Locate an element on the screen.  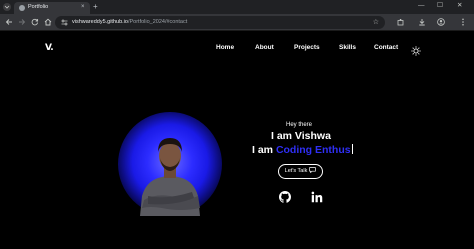
nav-skills: Skills is located at coordinates (347, 47).